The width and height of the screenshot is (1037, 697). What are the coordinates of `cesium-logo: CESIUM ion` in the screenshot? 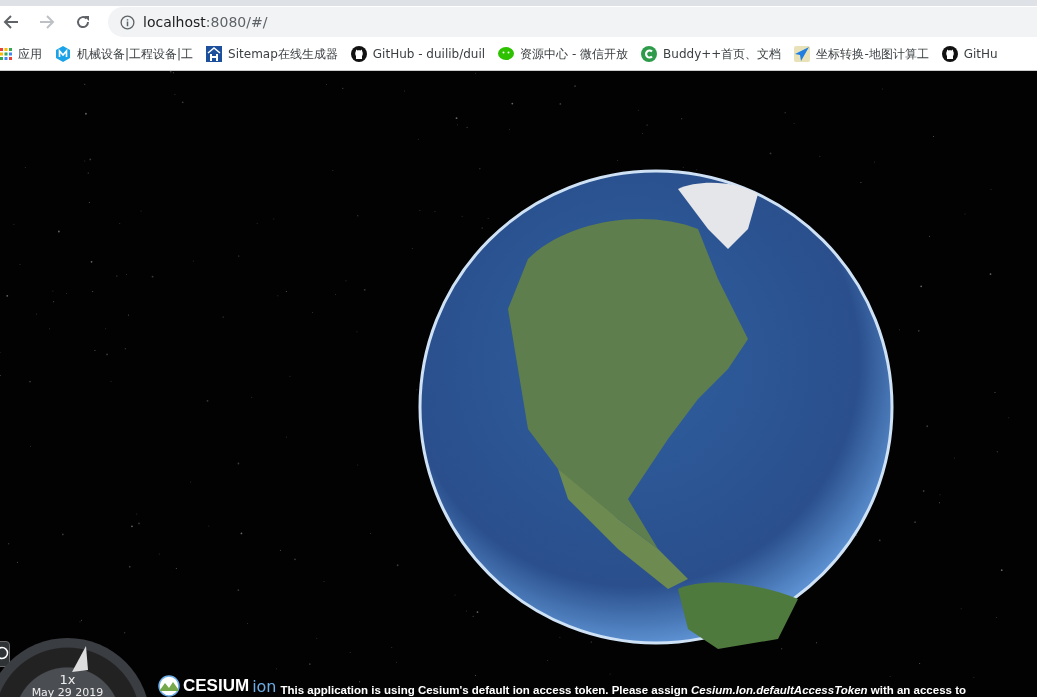 It's located at (217, 686).